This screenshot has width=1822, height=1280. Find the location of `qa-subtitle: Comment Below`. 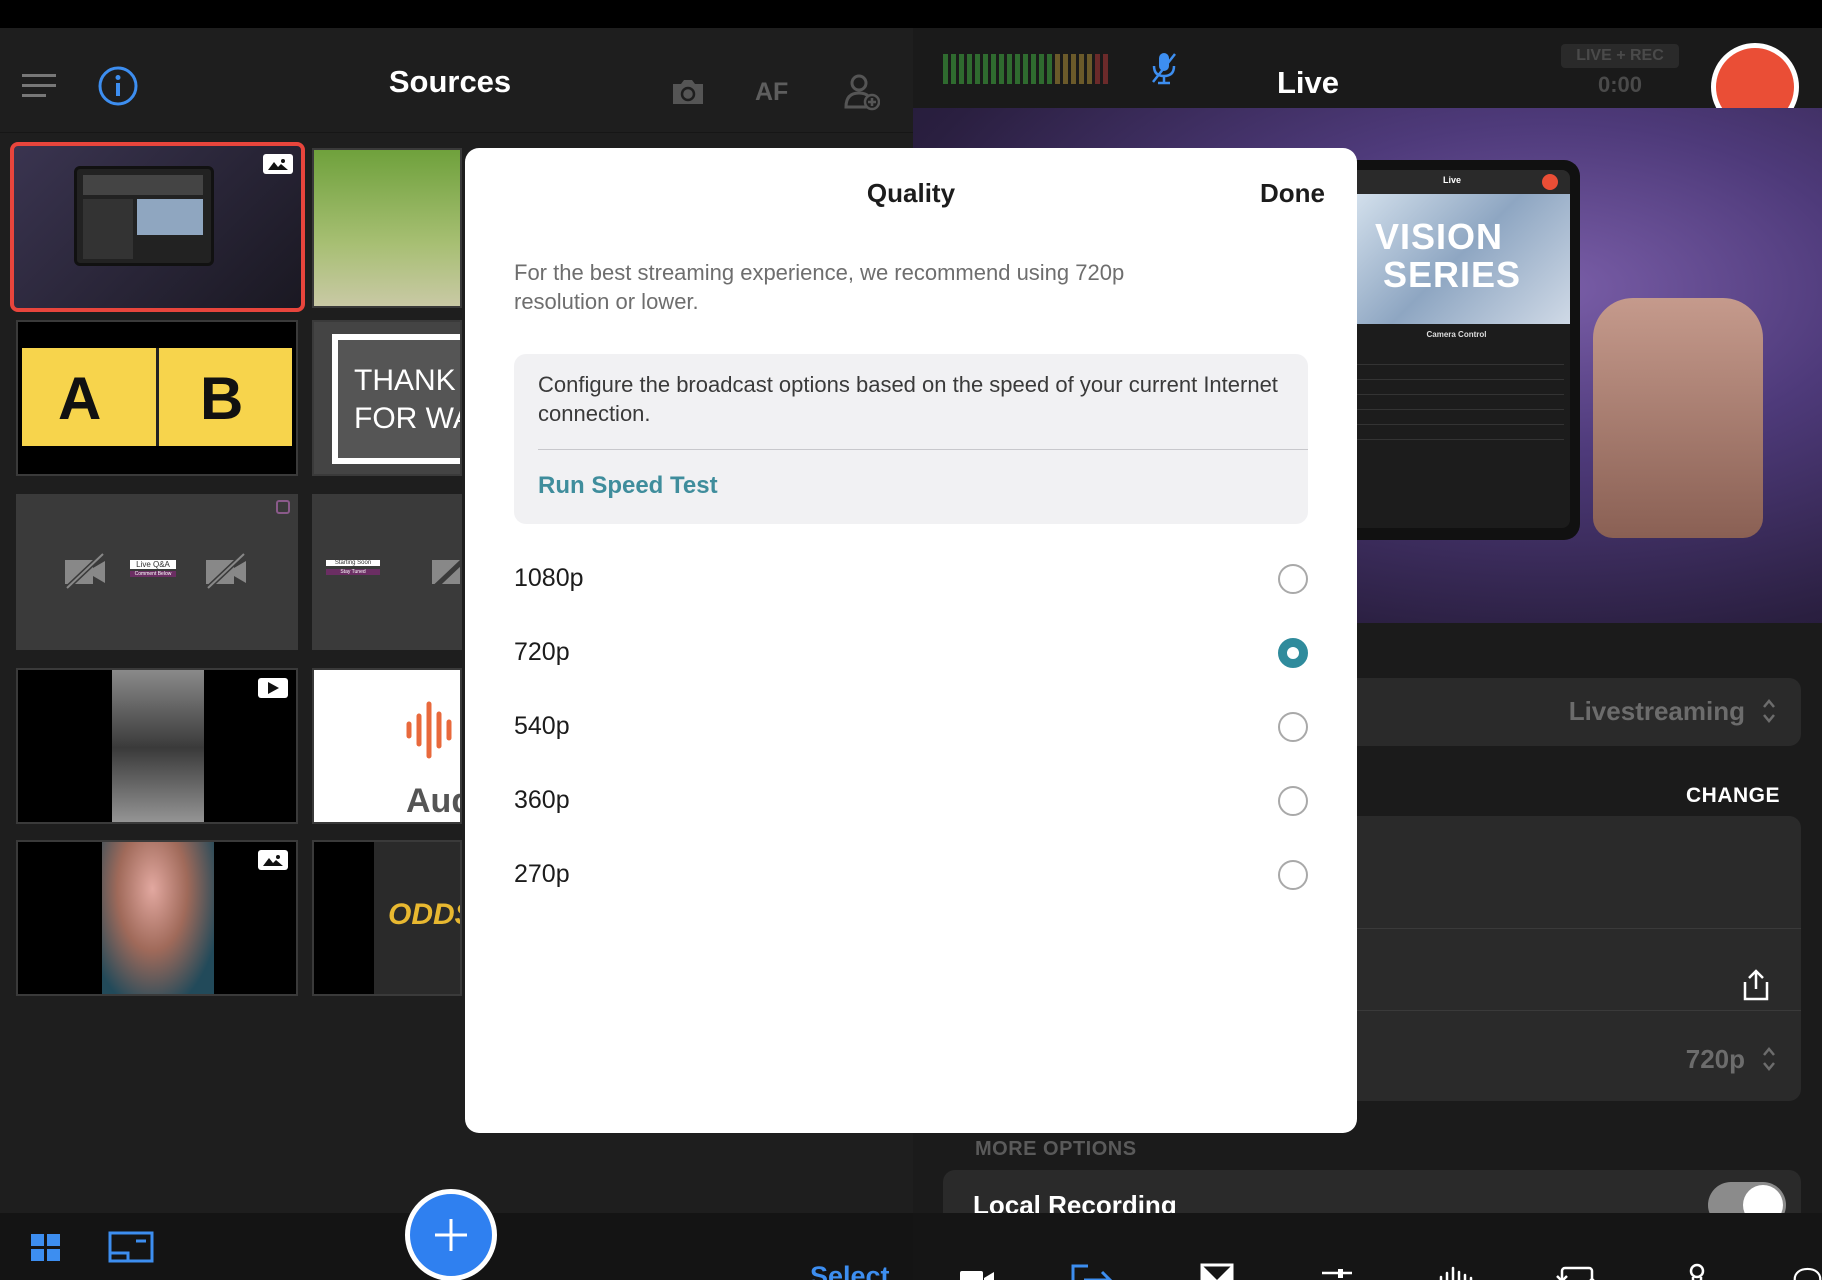

qa-subtitle: Comment Below is located at coordinates (153, 574).